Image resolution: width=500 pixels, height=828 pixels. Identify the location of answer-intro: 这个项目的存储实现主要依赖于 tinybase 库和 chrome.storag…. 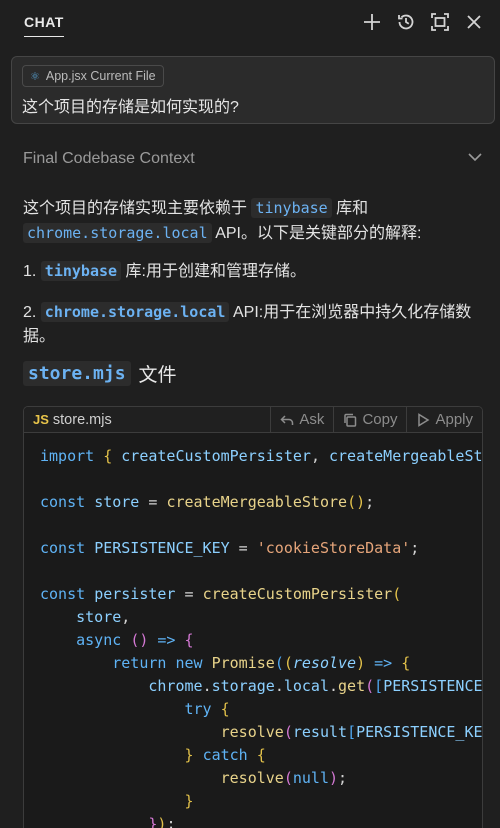
(222, 220).